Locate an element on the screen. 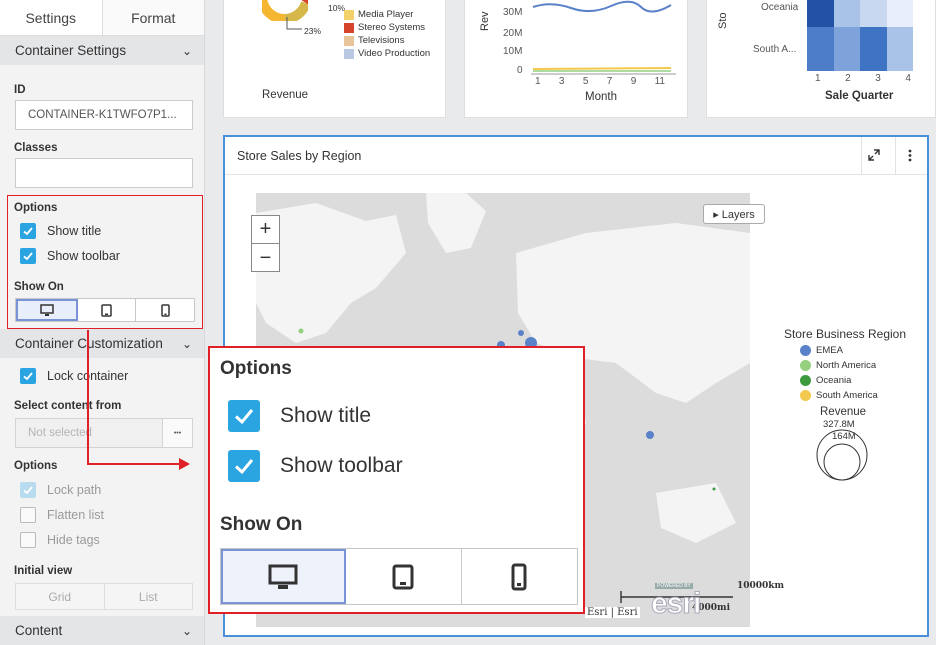 The width and height of the screenshot is (936, 645). pie-legend-item: Video Production is located at coordinates (387, 53).